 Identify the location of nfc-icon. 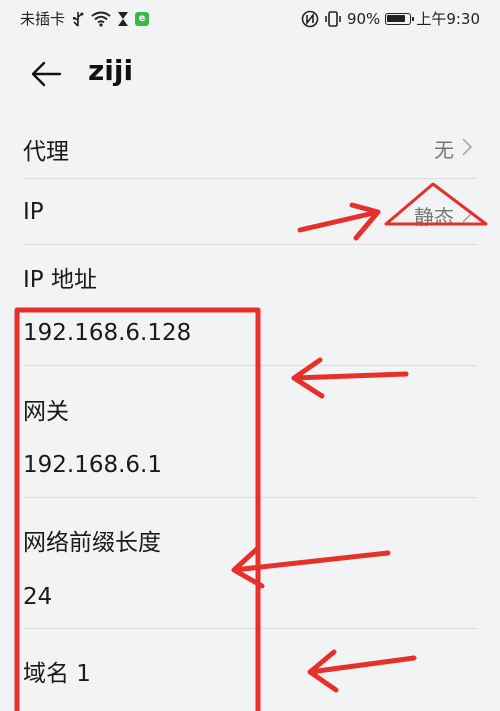
(310, 19).